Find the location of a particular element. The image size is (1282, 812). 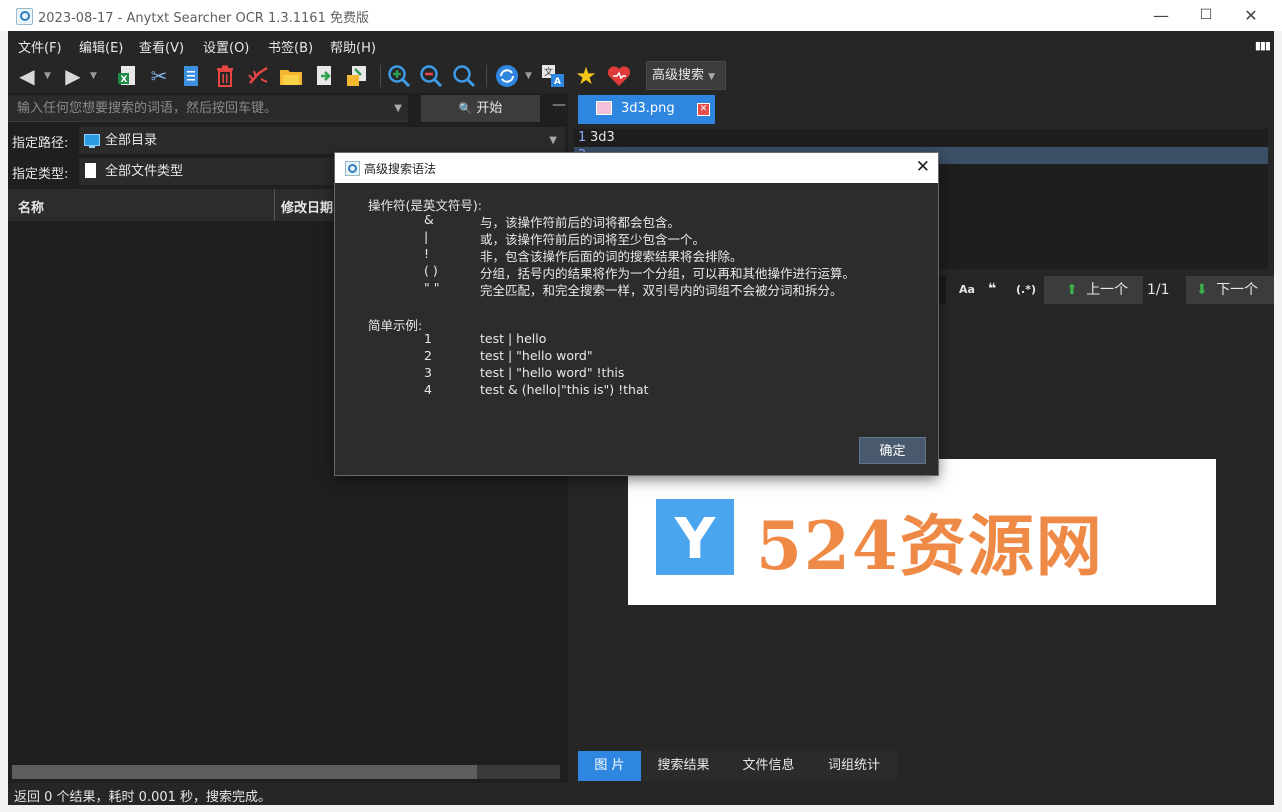

image-file-icon is located at coordinates (604, 108).